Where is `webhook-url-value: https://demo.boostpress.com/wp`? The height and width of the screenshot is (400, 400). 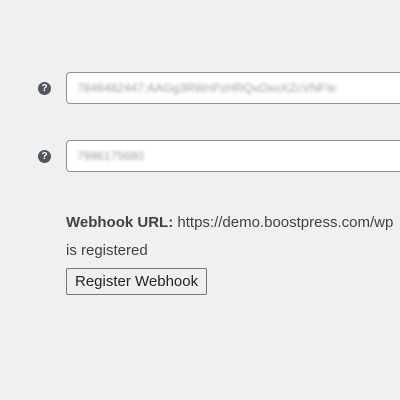 webhook-url-value: https://demo.boostpress.com/wp is located at coordinates (283, 222).